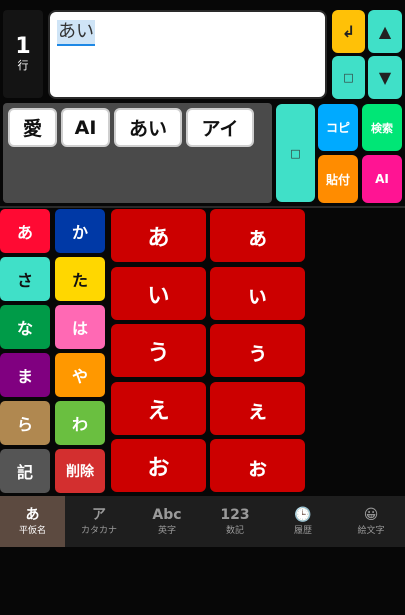 This screenshot has height=615, width=405. What do you see at coordinates (137, 153) in the screenshot?
I see `candidate-panel: 愛 AI あい アイ` at bounding box center [137, 153].